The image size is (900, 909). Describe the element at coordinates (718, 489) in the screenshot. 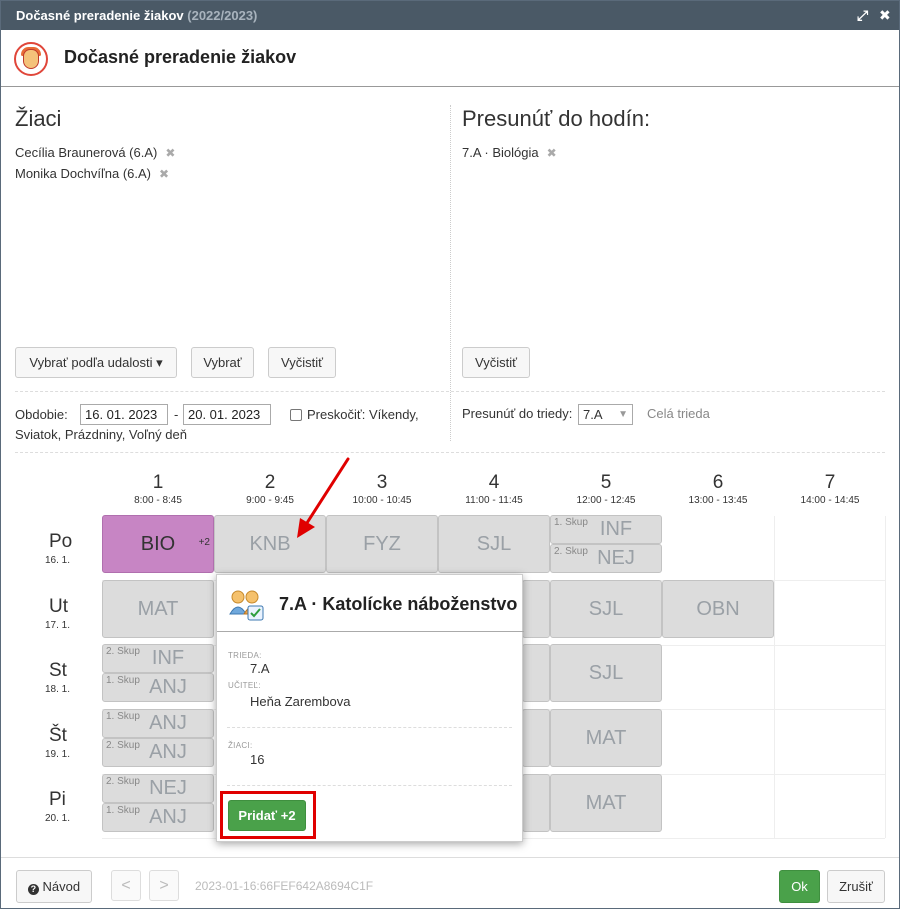

I see `period-header-6: 6 13:00 - 13:45` at that location.